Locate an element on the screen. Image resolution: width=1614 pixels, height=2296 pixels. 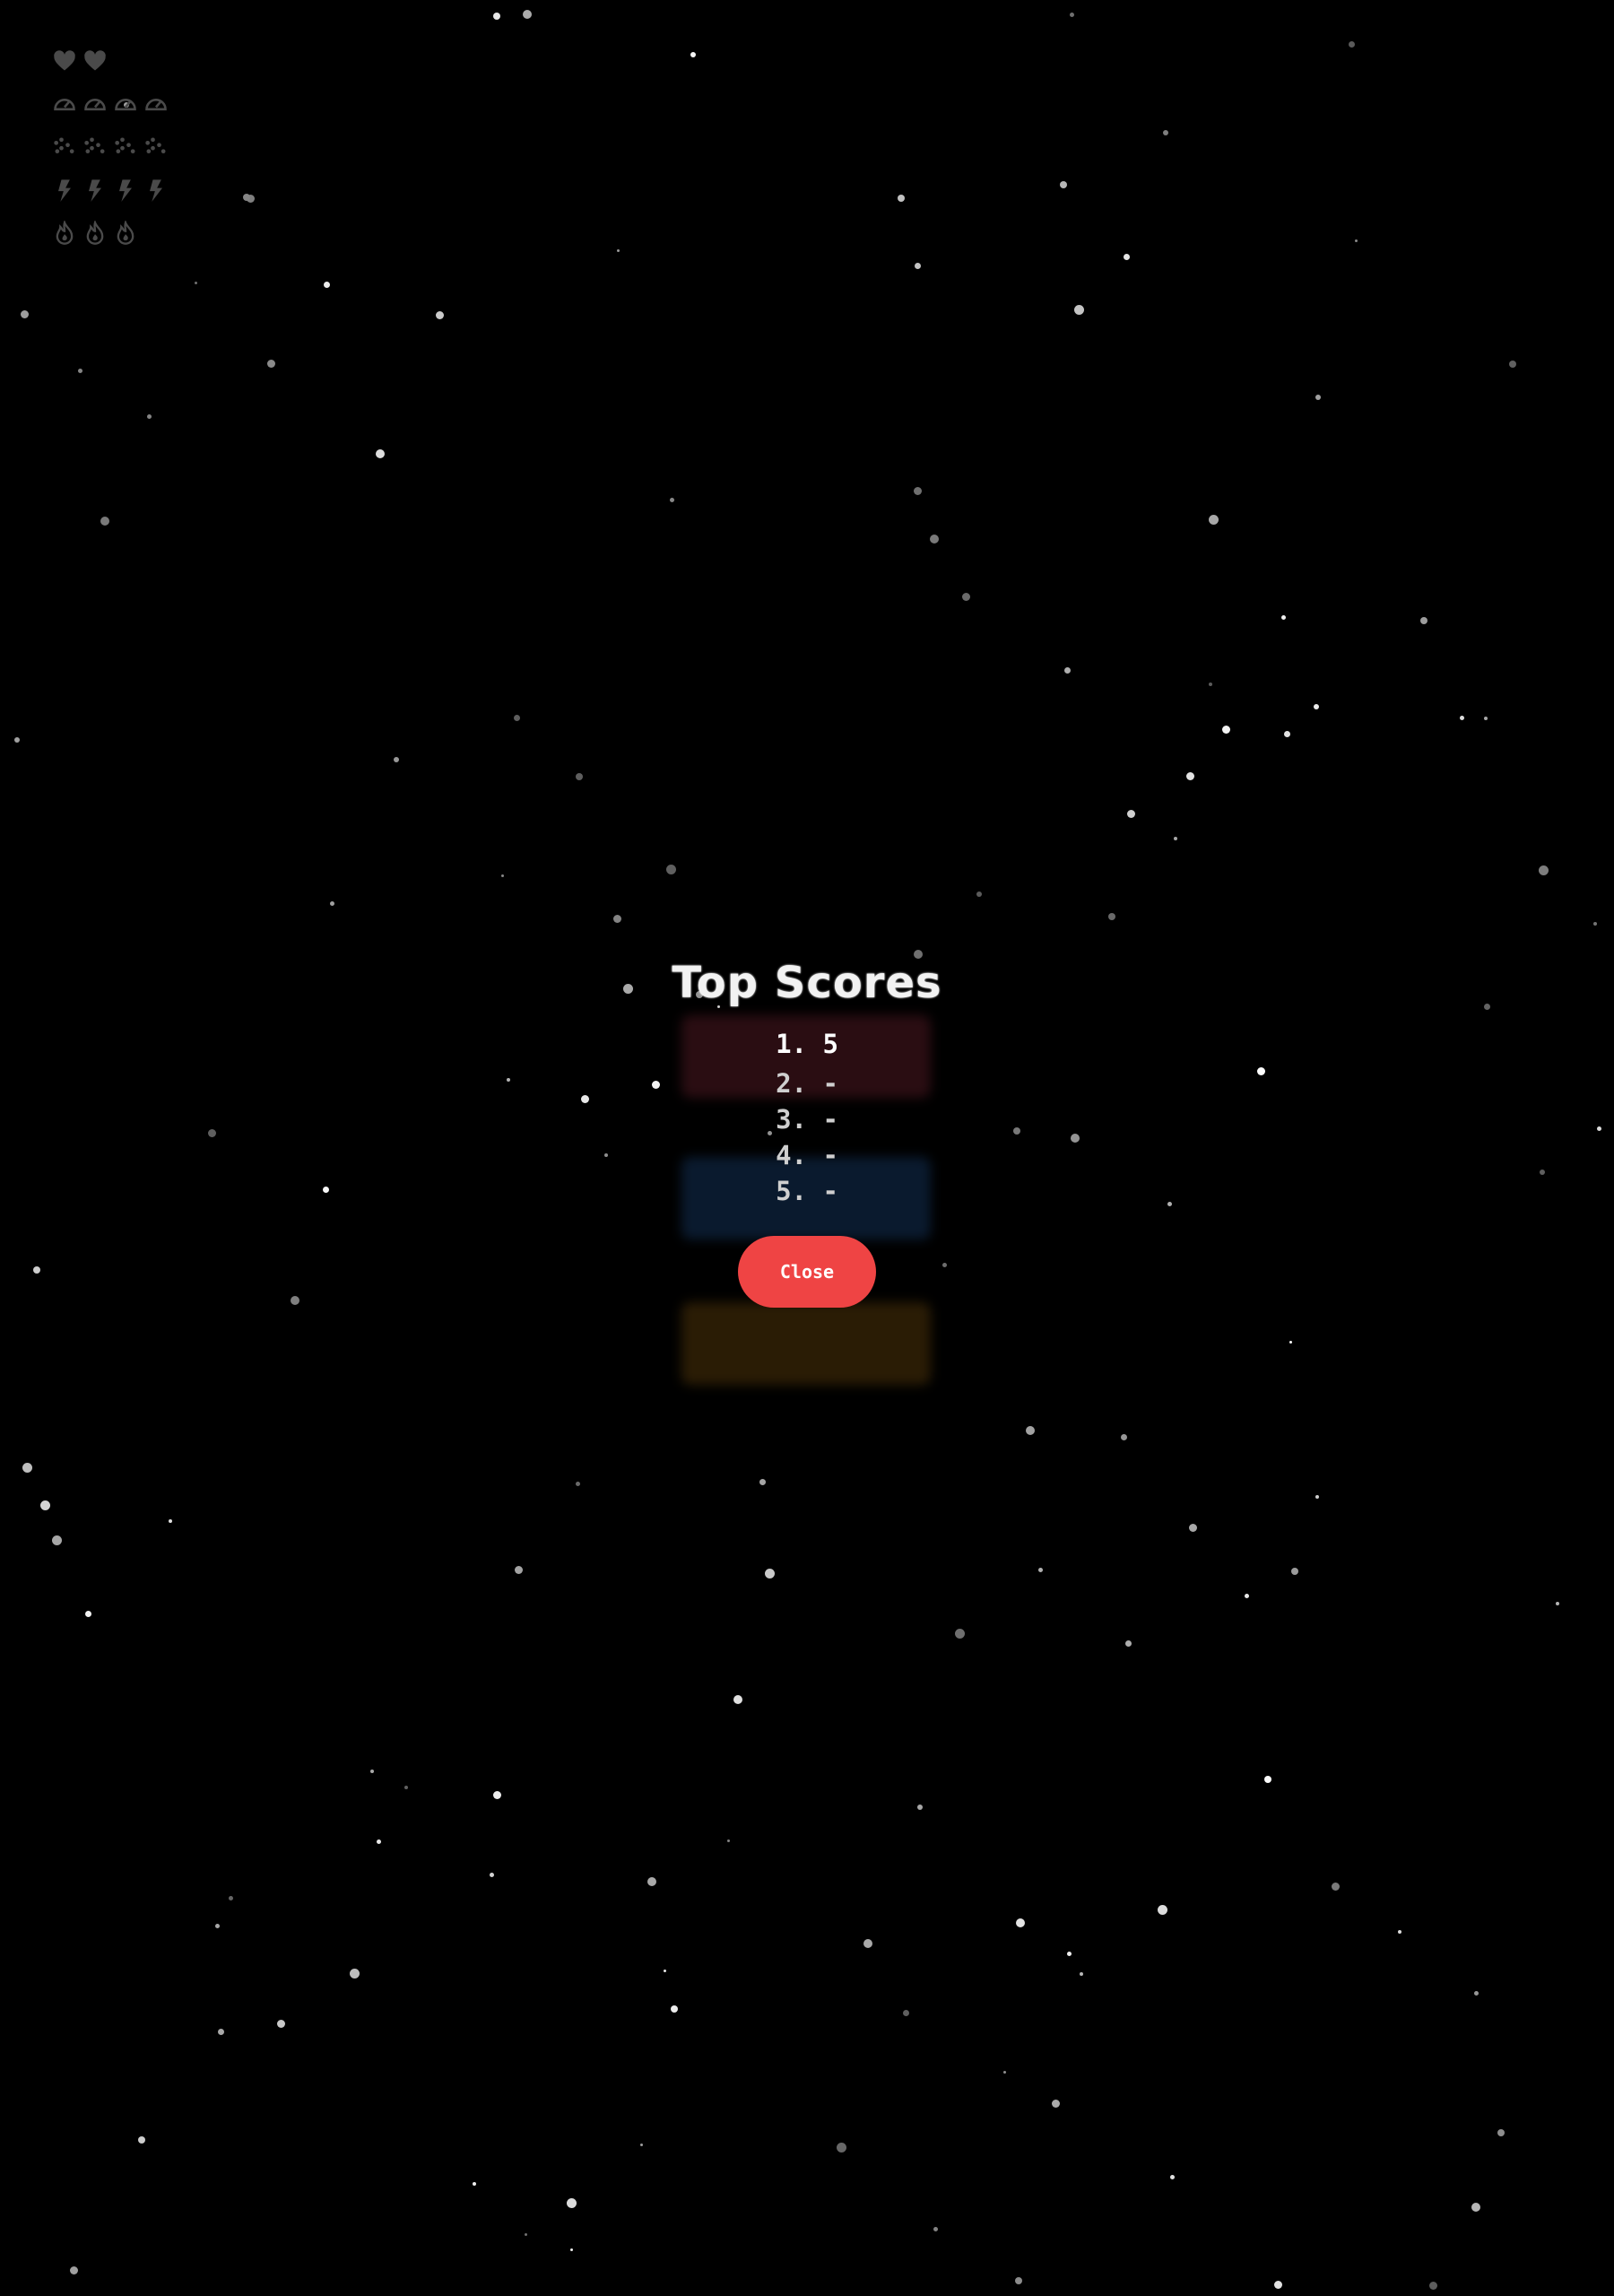
score-entry: 1. 5 is located at coordinates (807, 1044).